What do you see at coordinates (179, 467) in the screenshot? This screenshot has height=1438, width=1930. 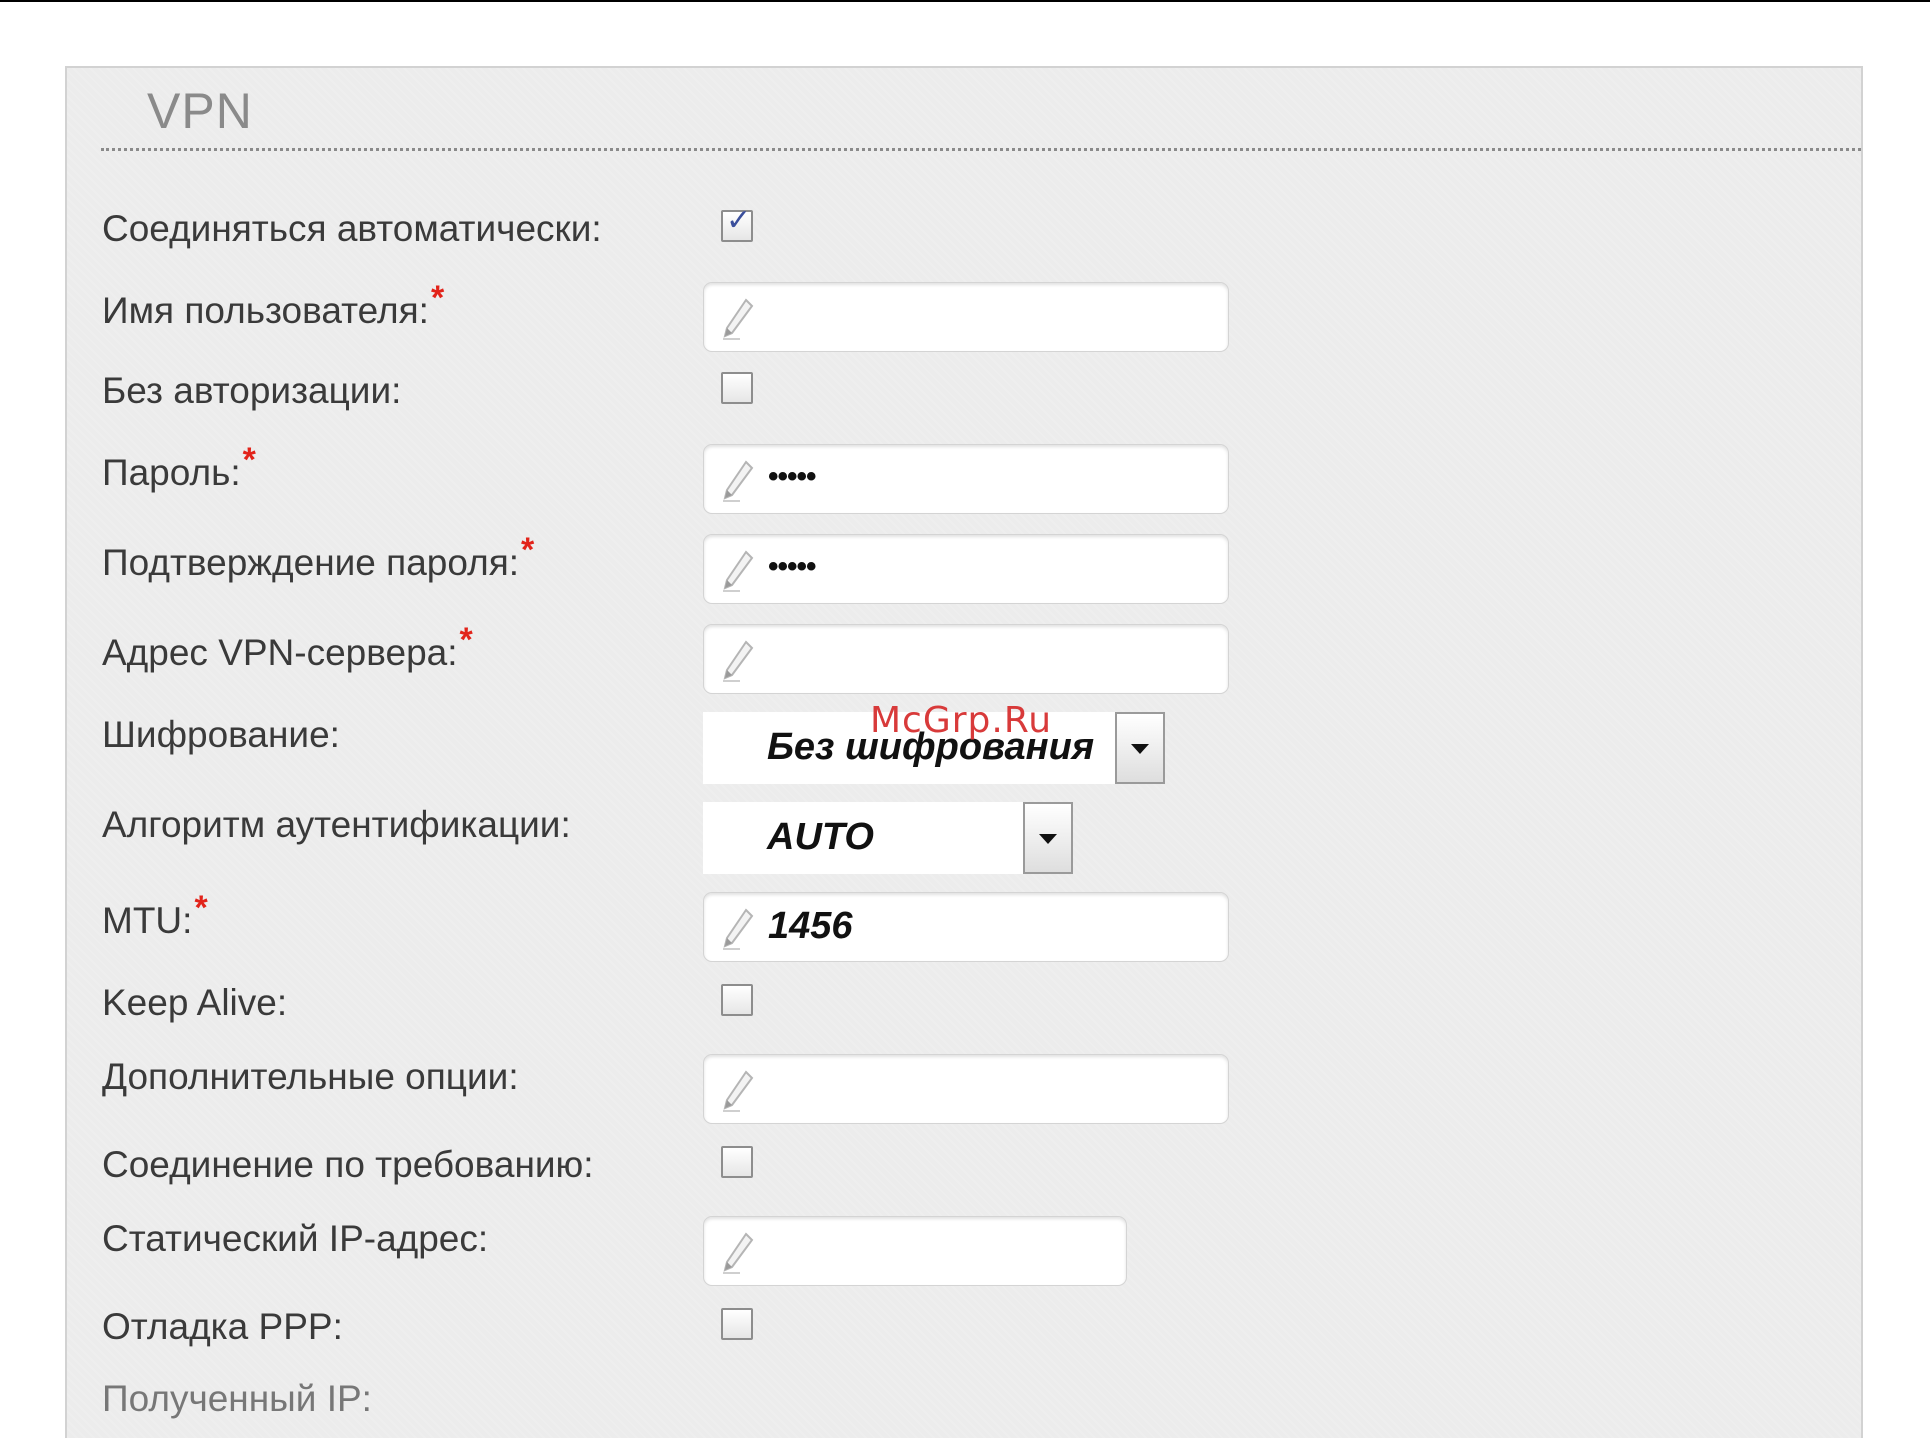 I see `password-label: Пароль:*` at bounding box center [179, 467].